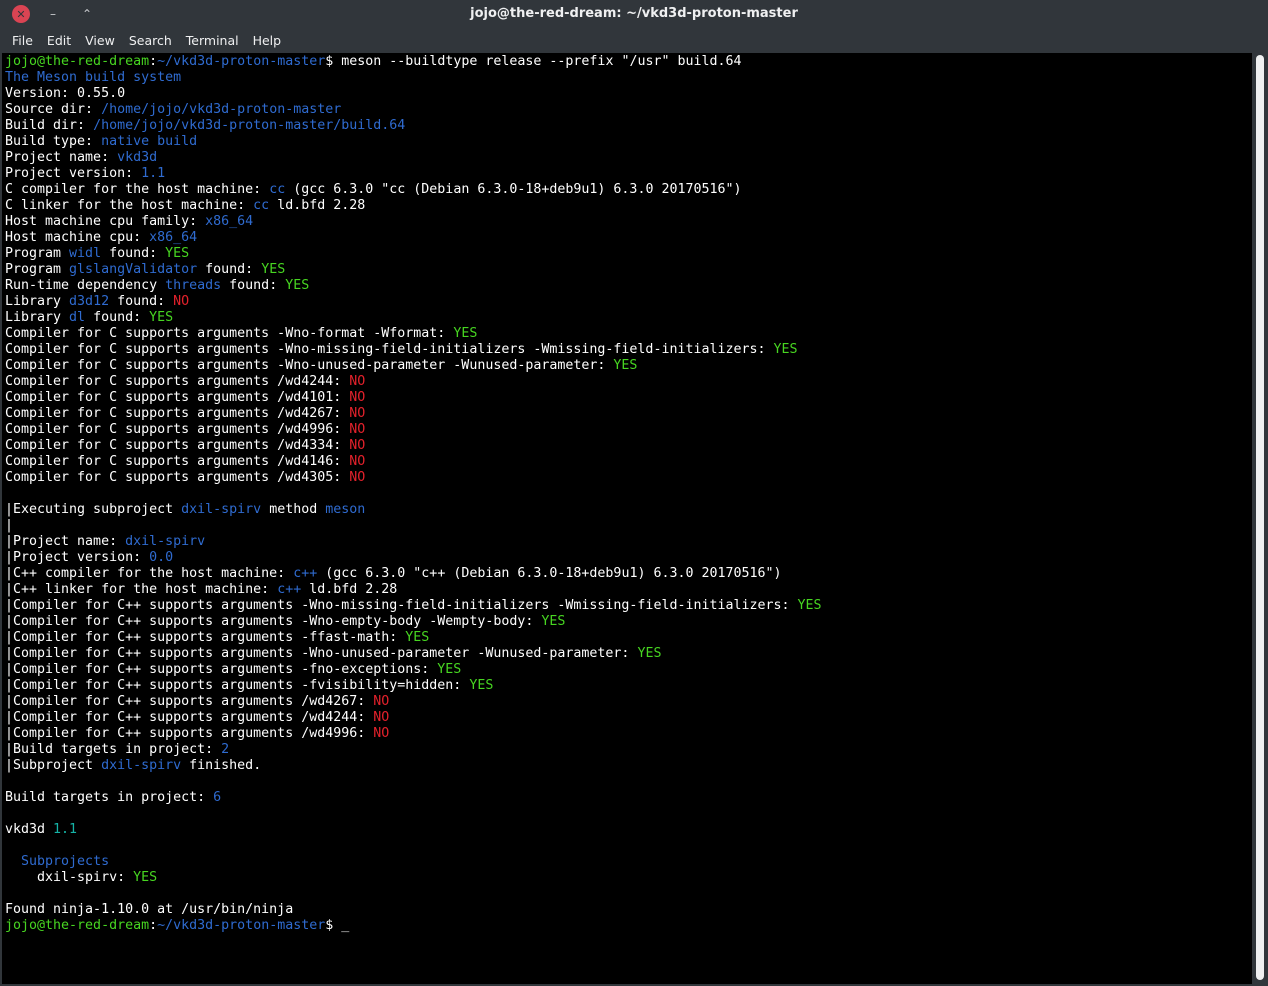  What do you see at coordinates (109, 797) in the screenshot?
I see `terminal-text-segment: Build targets in project:` at bounding box center [109, 797].